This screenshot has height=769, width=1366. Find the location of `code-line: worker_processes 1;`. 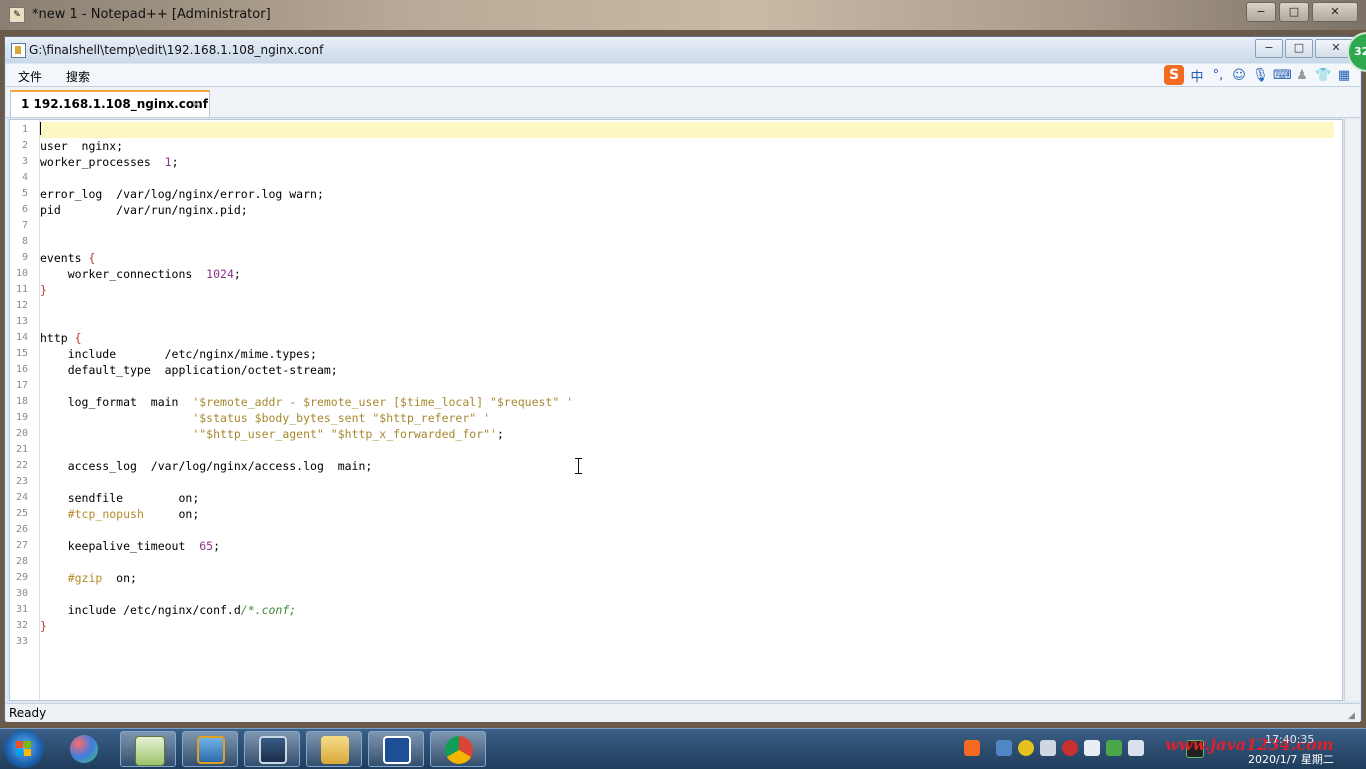

code-line: worker_processes 1; is located at coordinates (691, 162).